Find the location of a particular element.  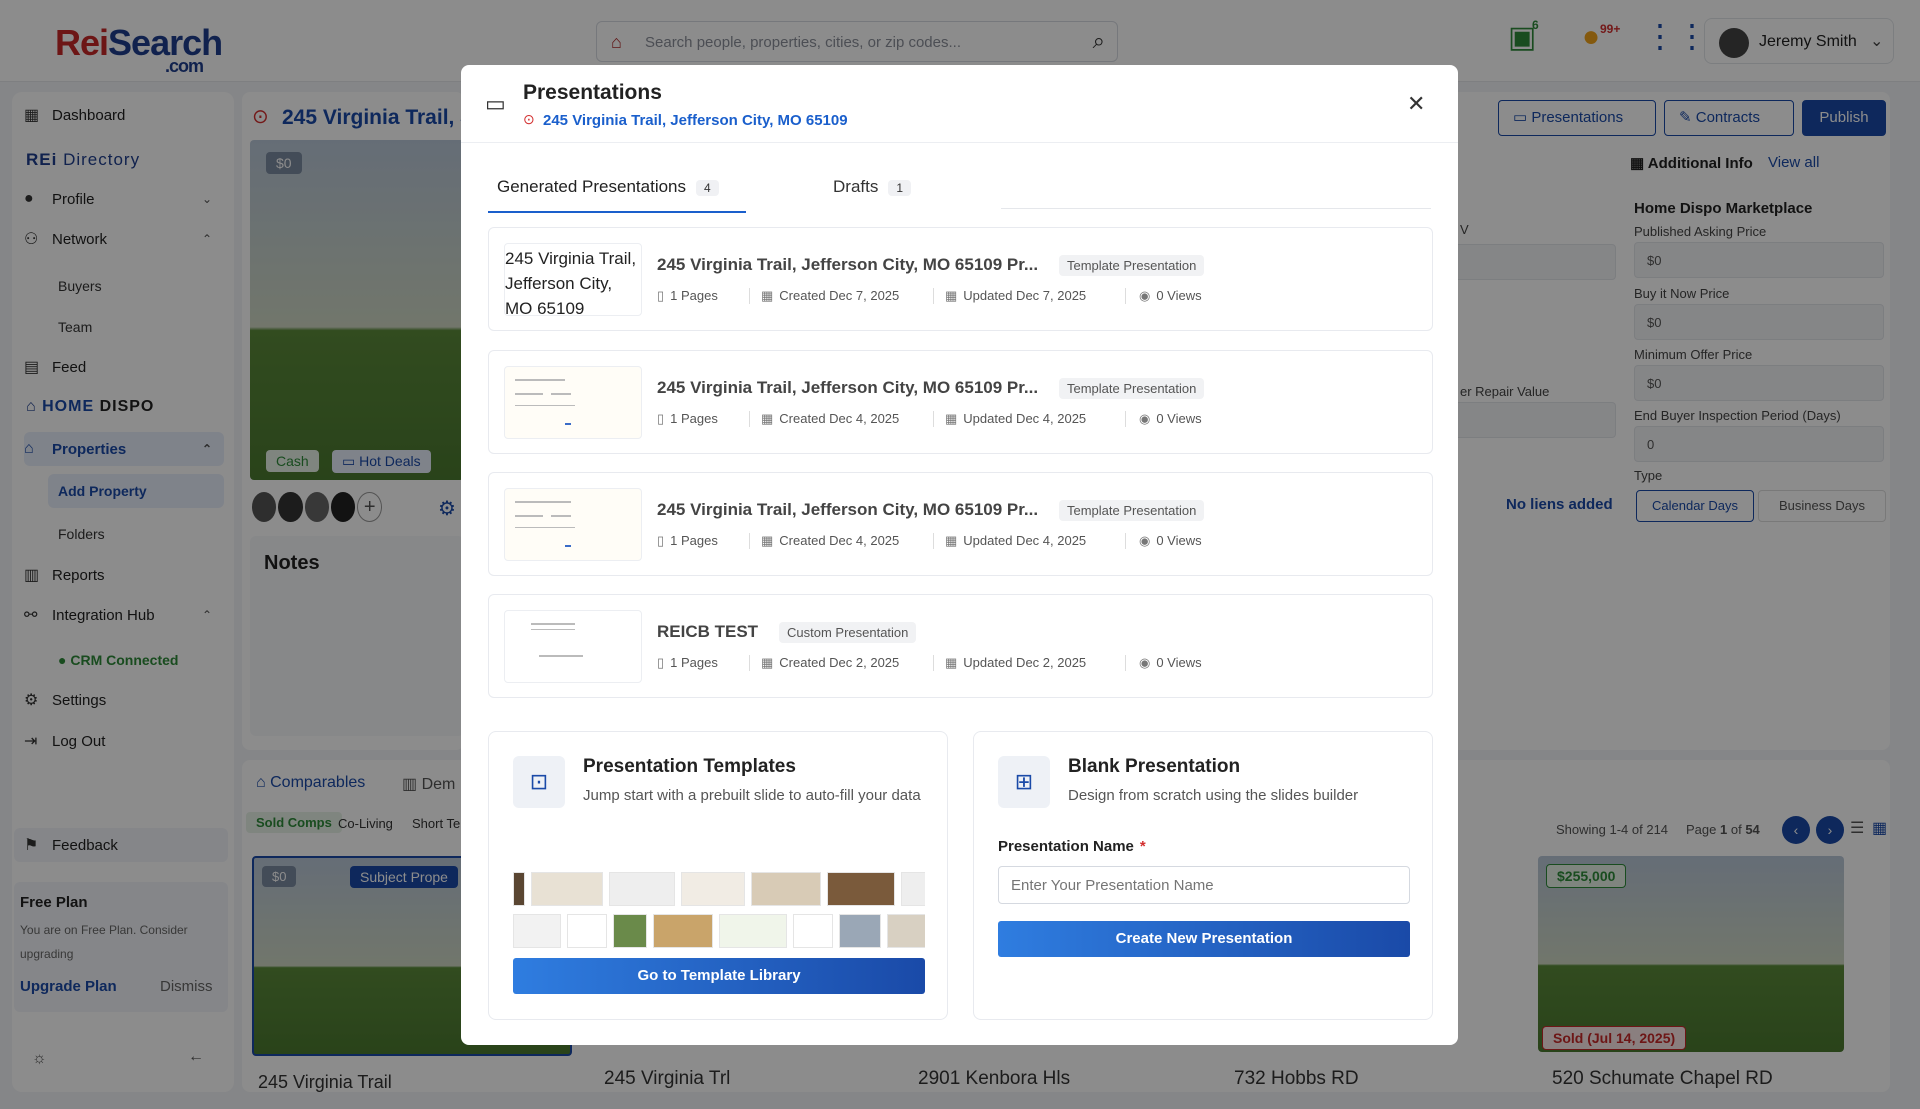

close-icon: ✕ is located at coordinates (1416, 104).